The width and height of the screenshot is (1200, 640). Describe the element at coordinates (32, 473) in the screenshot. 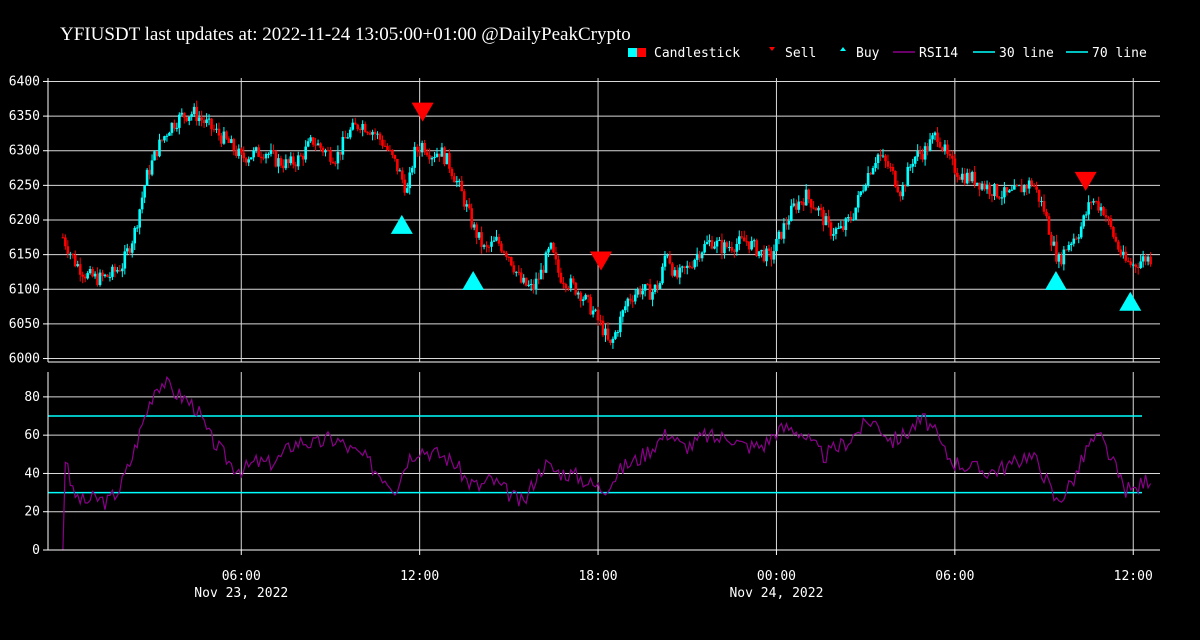

I see `rsi-tick-label: 40` at that location.